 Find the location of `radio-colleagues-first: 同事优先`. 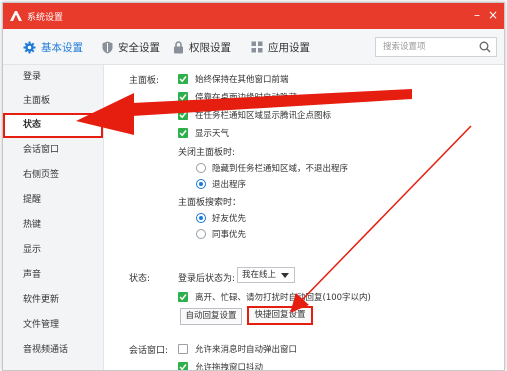

radio-colleagues-first: 同事优先 is located at coordinates (221, 234).